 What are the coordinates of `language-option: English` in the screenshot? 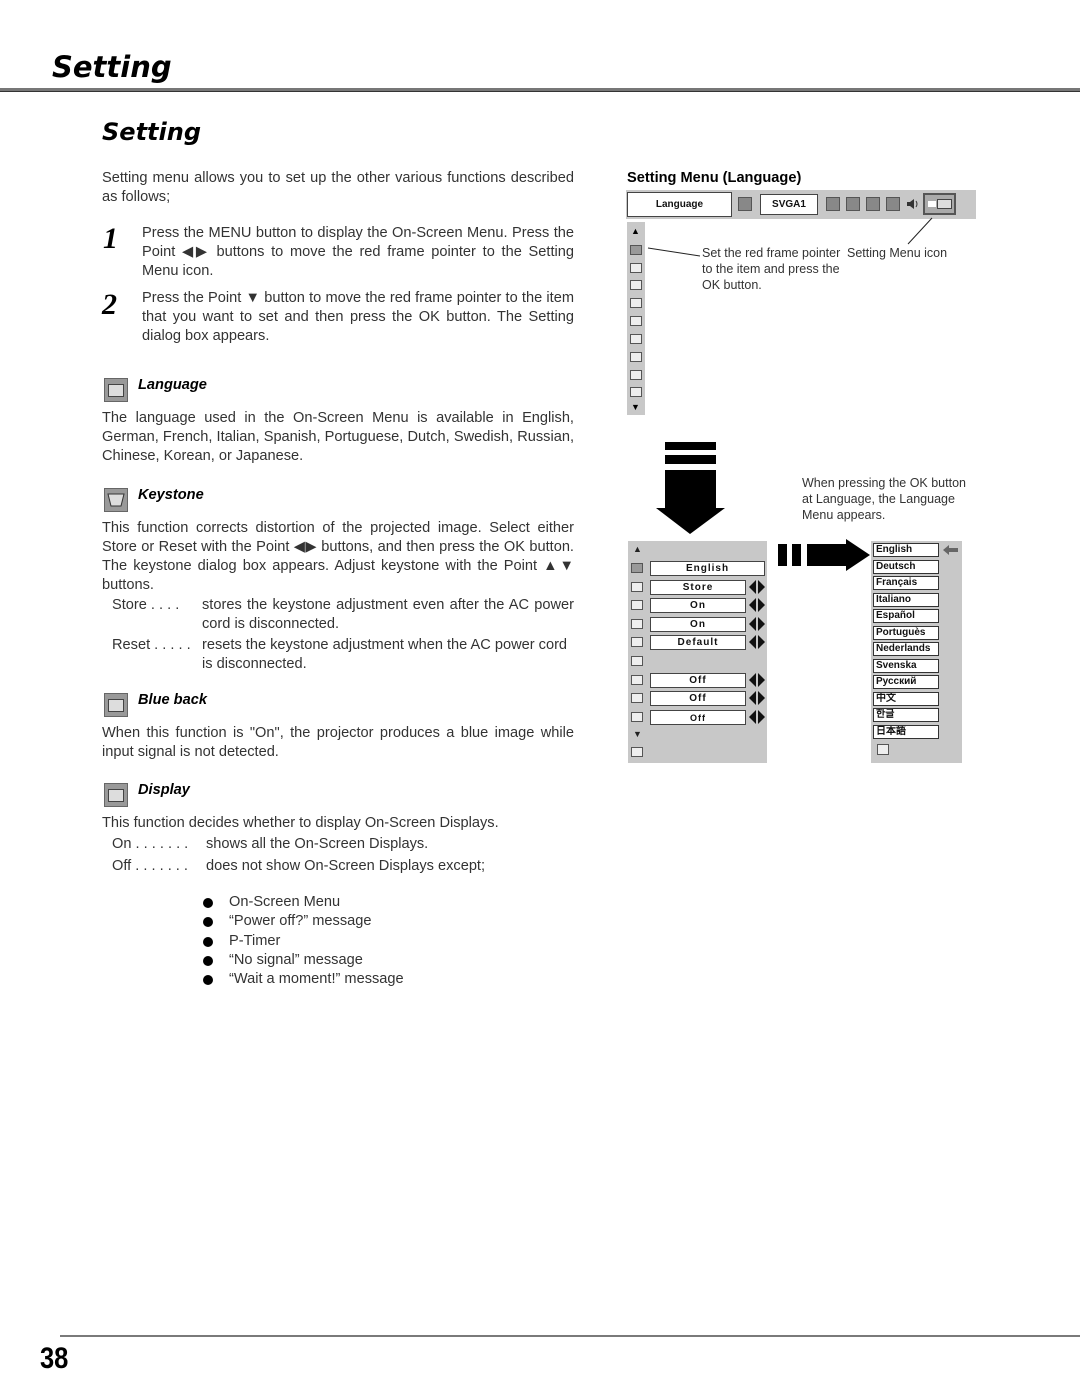 It's located at (906, 550).